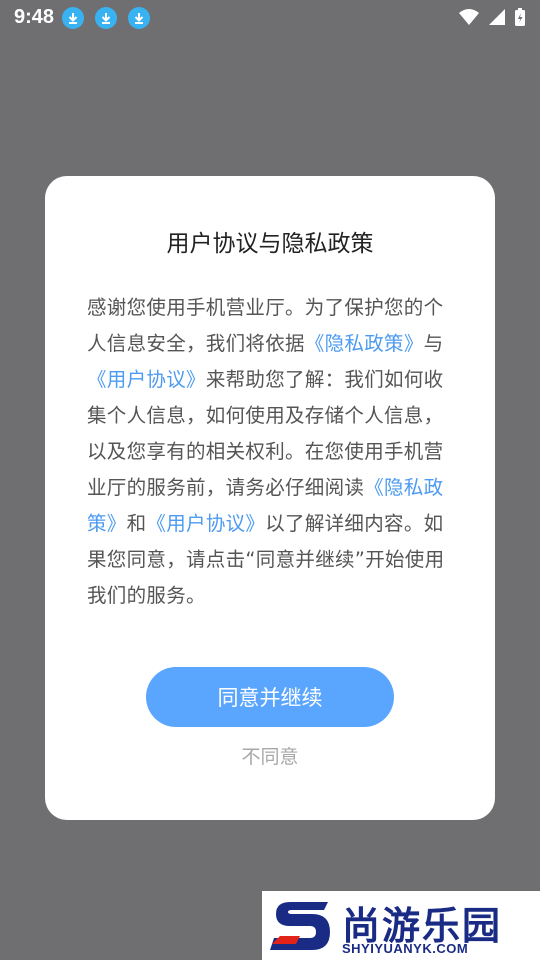 The width and height of the screenshot is (540, 960). What do you see at coordinates (364, 343) in the screenshot?
I see `privacy-policy-link: 《隐私政策》` at bounding box center [364, 343].